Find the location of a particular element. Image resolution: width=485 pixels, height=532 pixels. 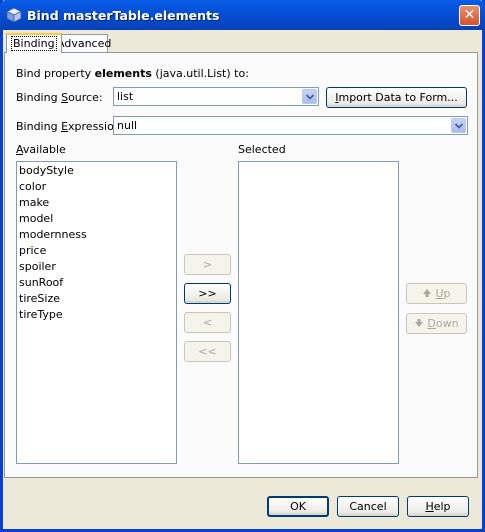

move-down-label-mnemonic: D is located at coordinates (431, 323).